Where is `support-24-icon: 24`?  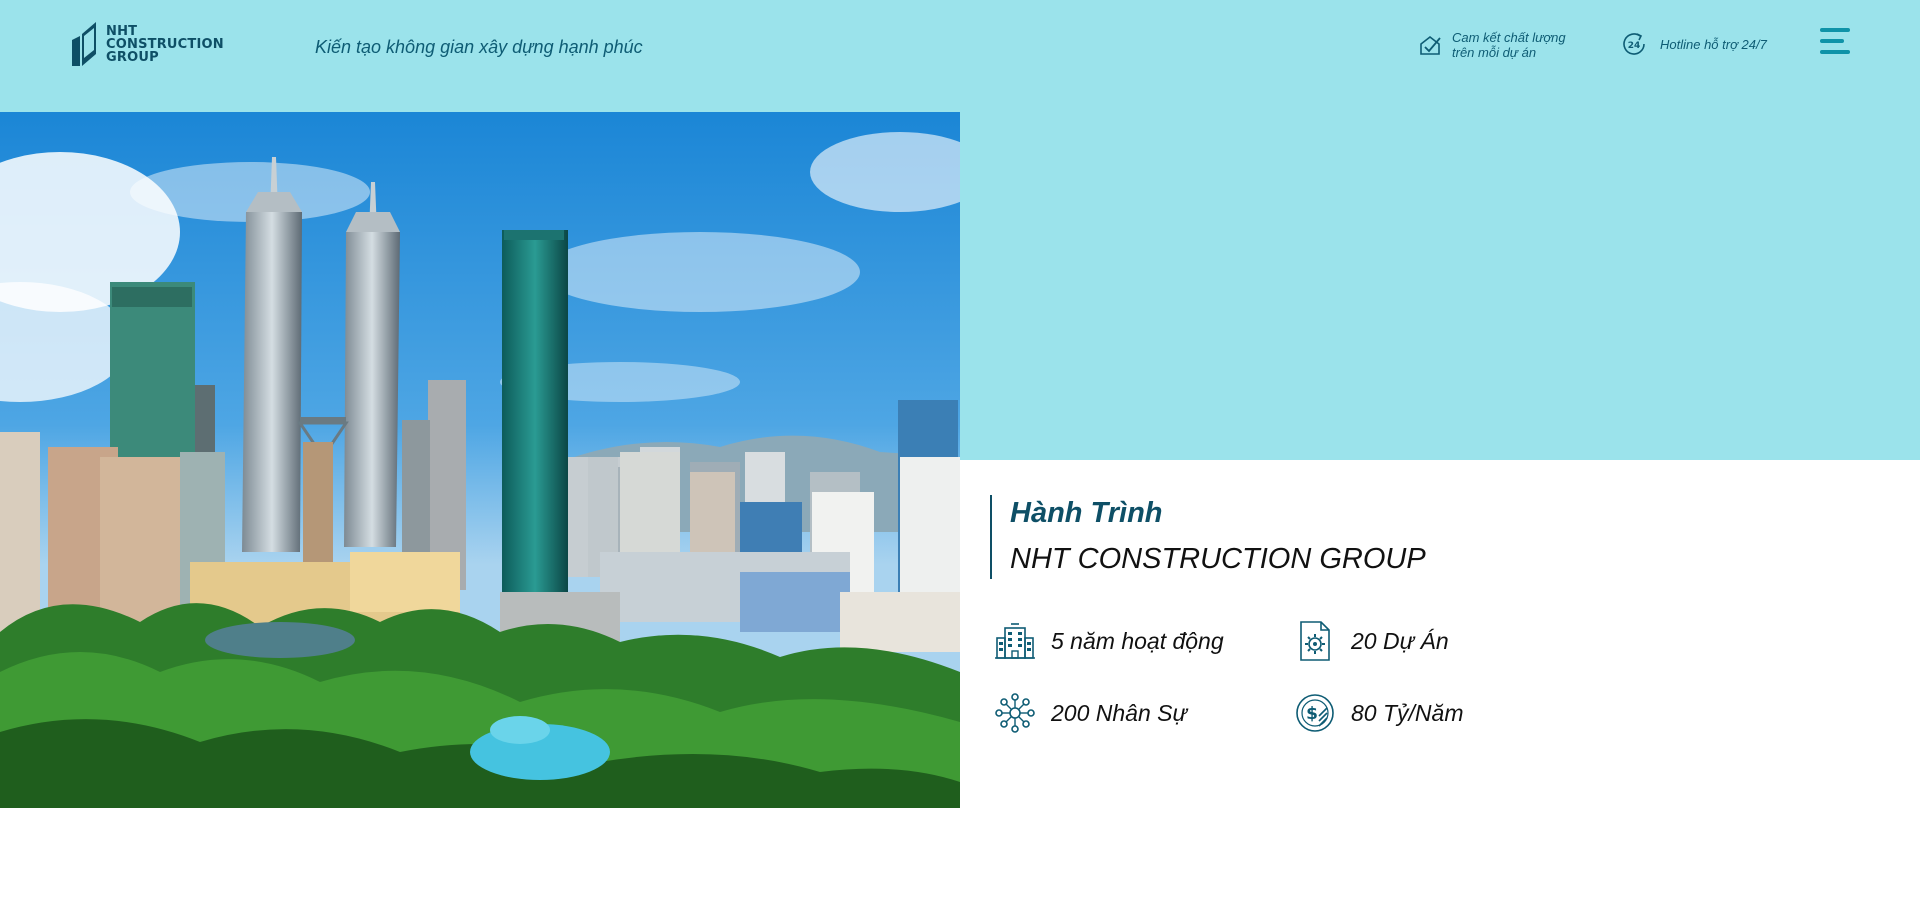
support-24-icon: 24 is located at coordinates (1634, 44).